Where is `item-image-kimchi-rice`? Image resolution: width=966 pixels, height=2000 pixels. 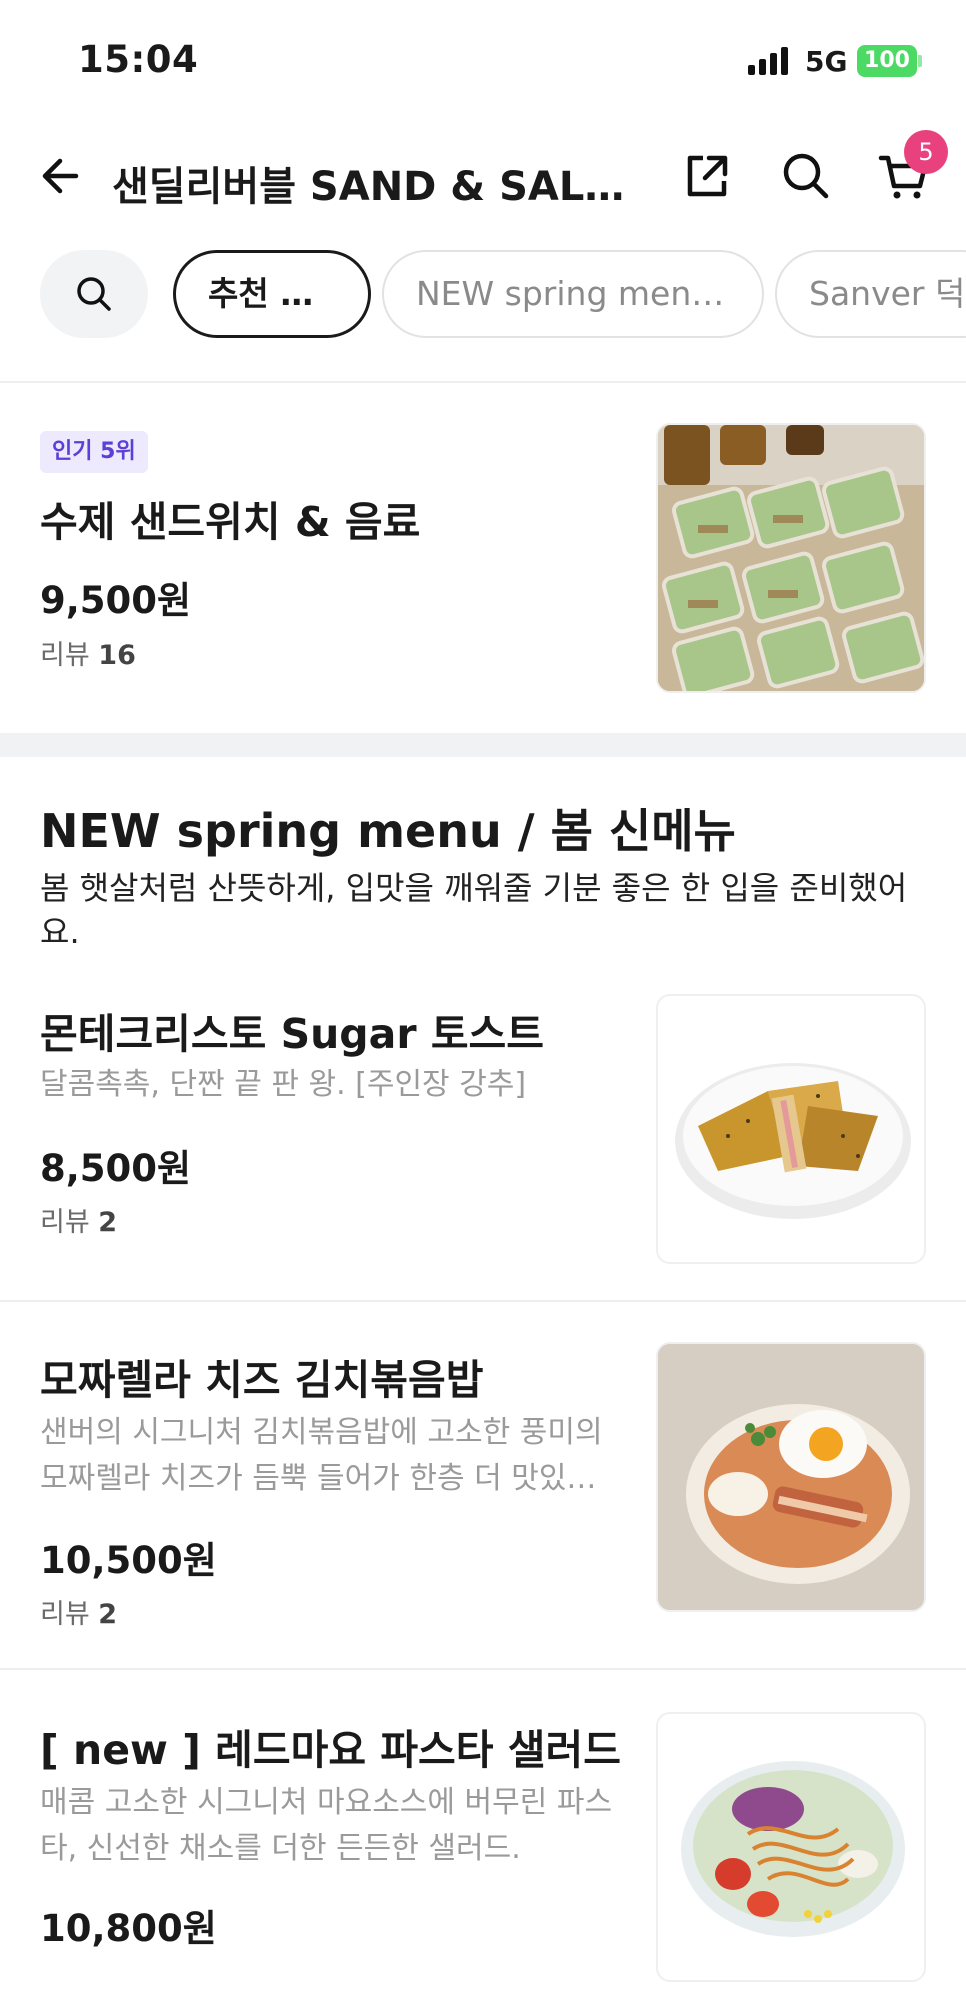
item-image-kimchi-rice is located at coordinates (791, 1477).